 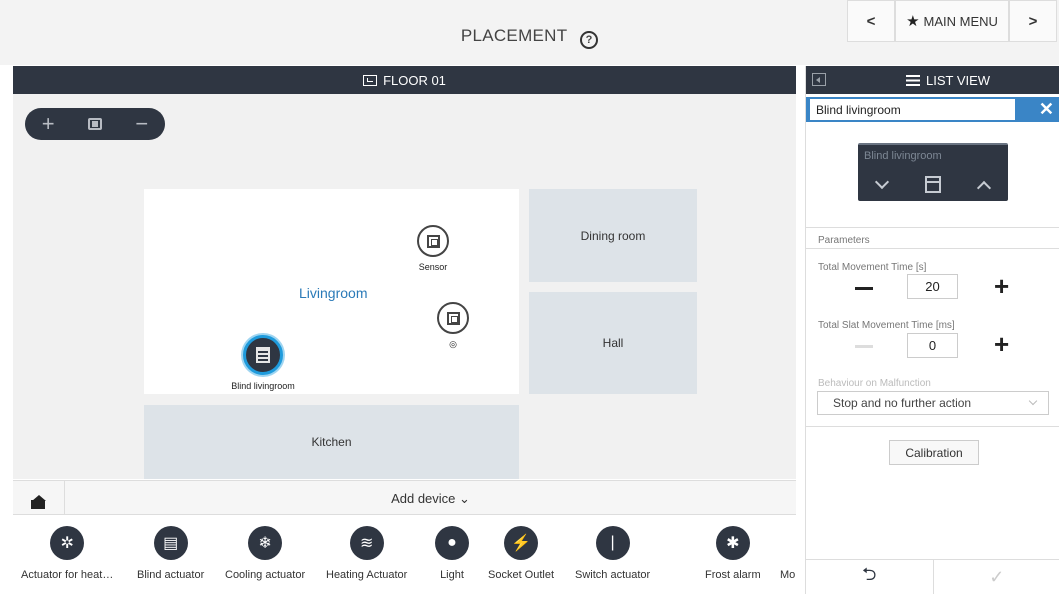 What do you see at coordinates (67, 543) in the screenshot?
I see `actuator-heating-icon: ✲` at bounding box center [67, 543].